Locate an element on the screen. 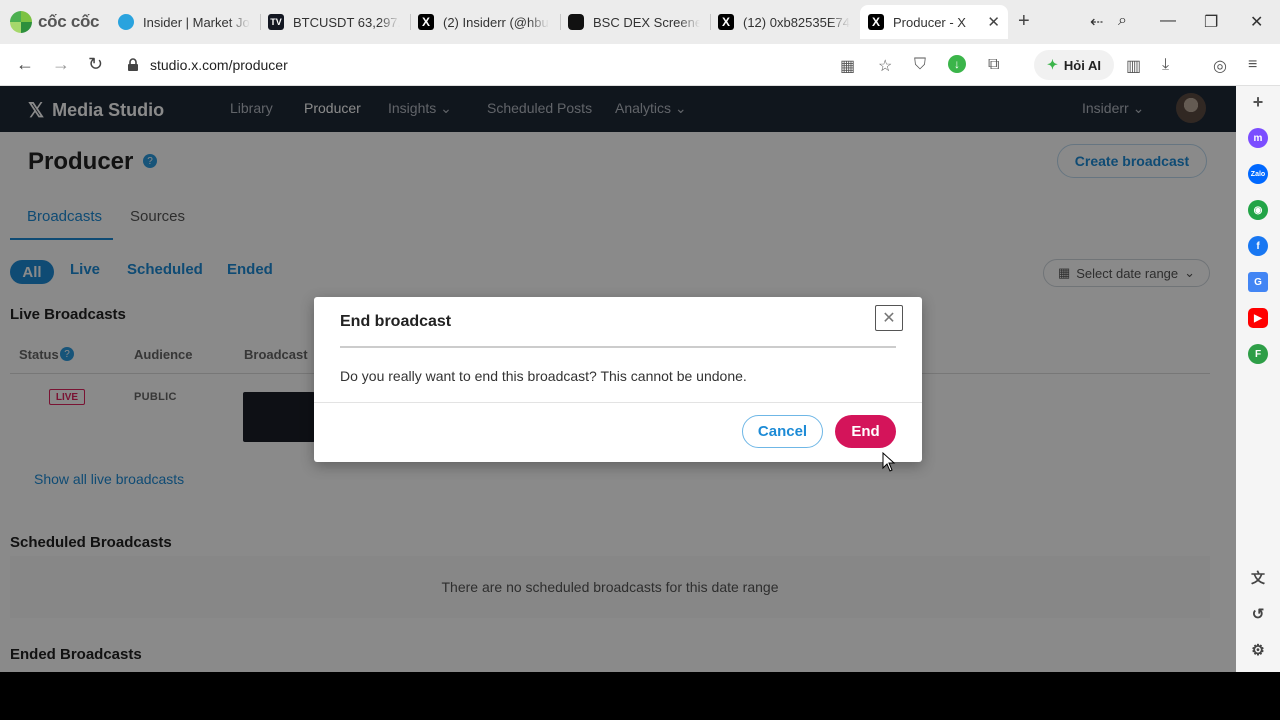 The image size is (1280, 720). close-window-icon: ✕ is located at coordinates (1256, 22).